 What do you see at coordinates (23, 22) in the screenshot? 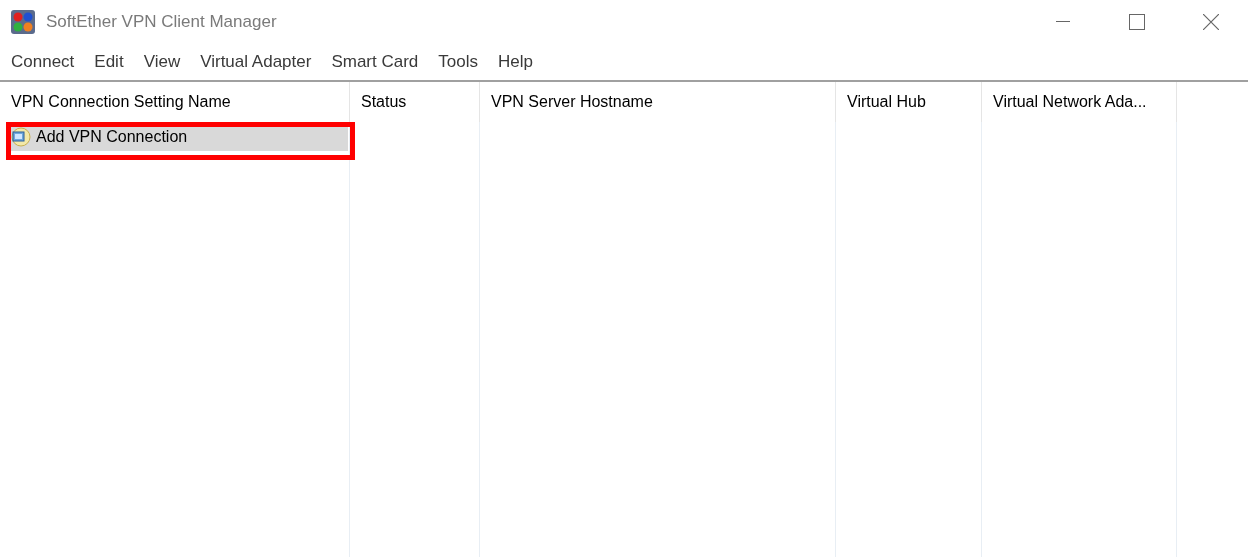
I see `app-logo-icon` at bounding box center [23, 22].